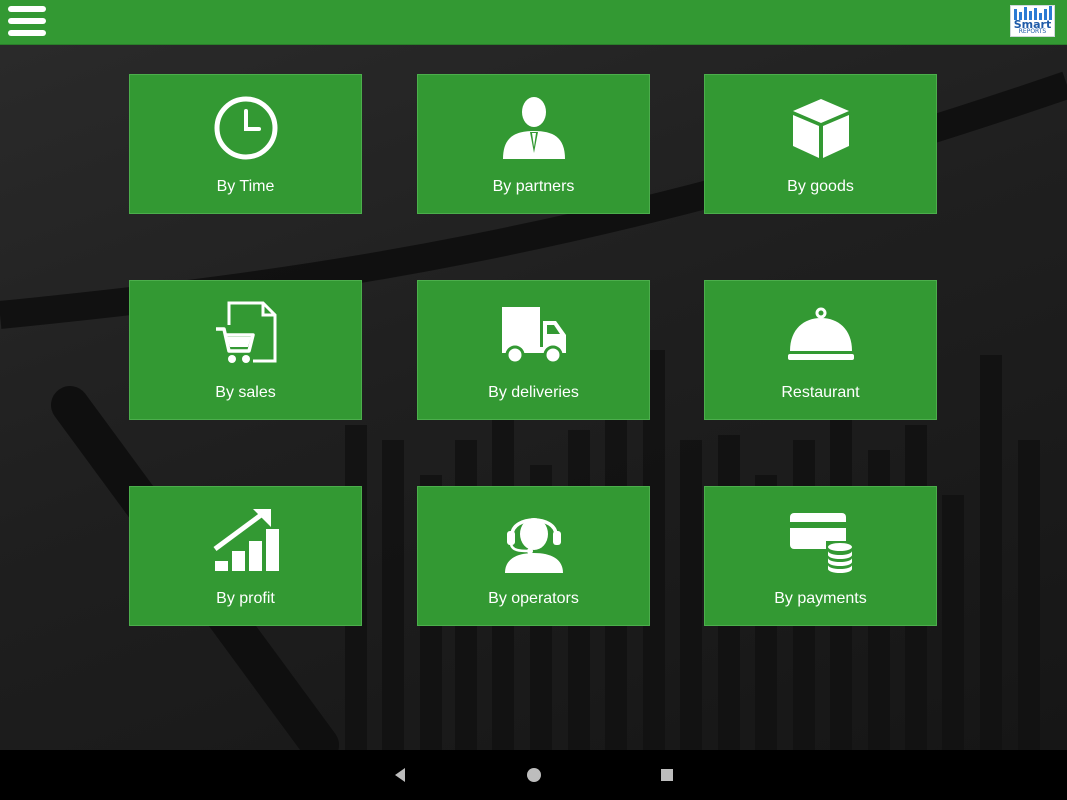  What do you see at coordinates (820, 128) in the screenshot?
I see `box-icon` at bounding box center [820, 128].